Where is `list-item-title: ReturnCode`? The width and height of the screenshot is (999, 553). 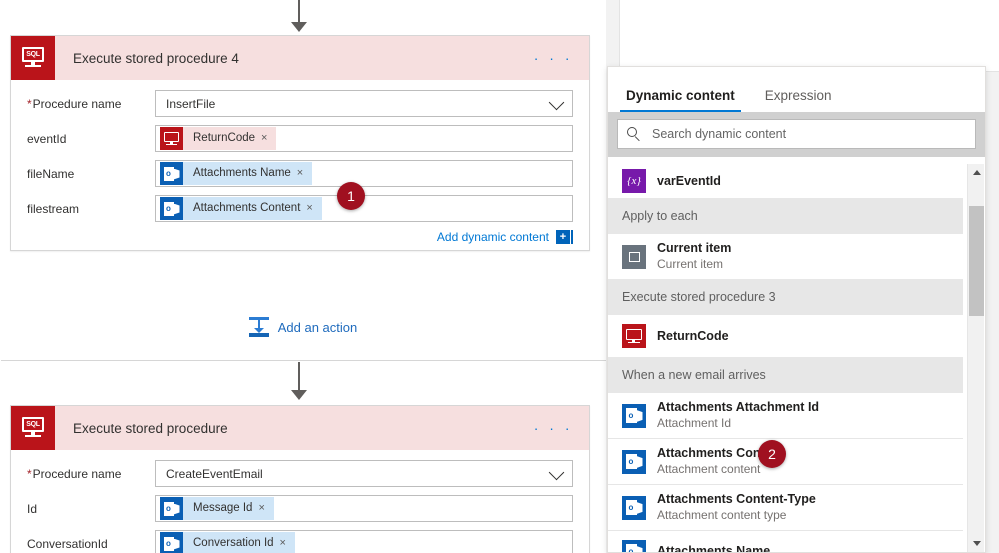
list-item-title: ReturnCode is located at coordinates (693, 335).